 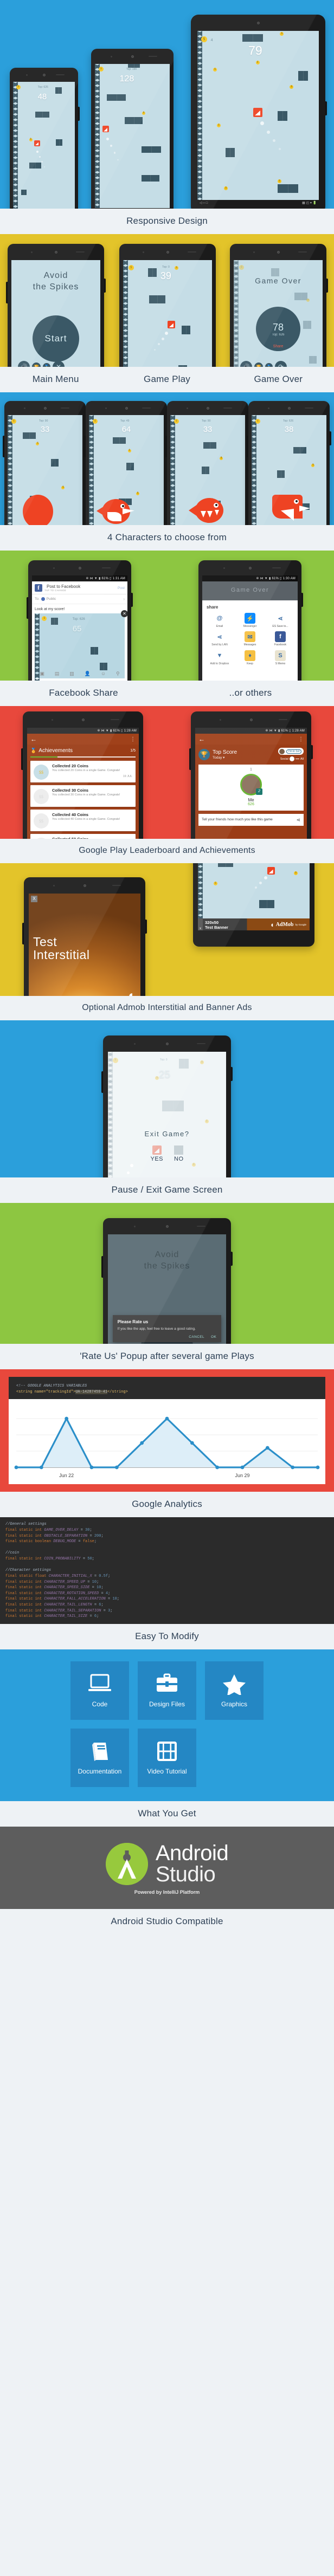 What do you see at coordinates (133, 739) in the screenshot?
I see `overflow-menu-icon: ⋮` at bounding box center [133, 739].